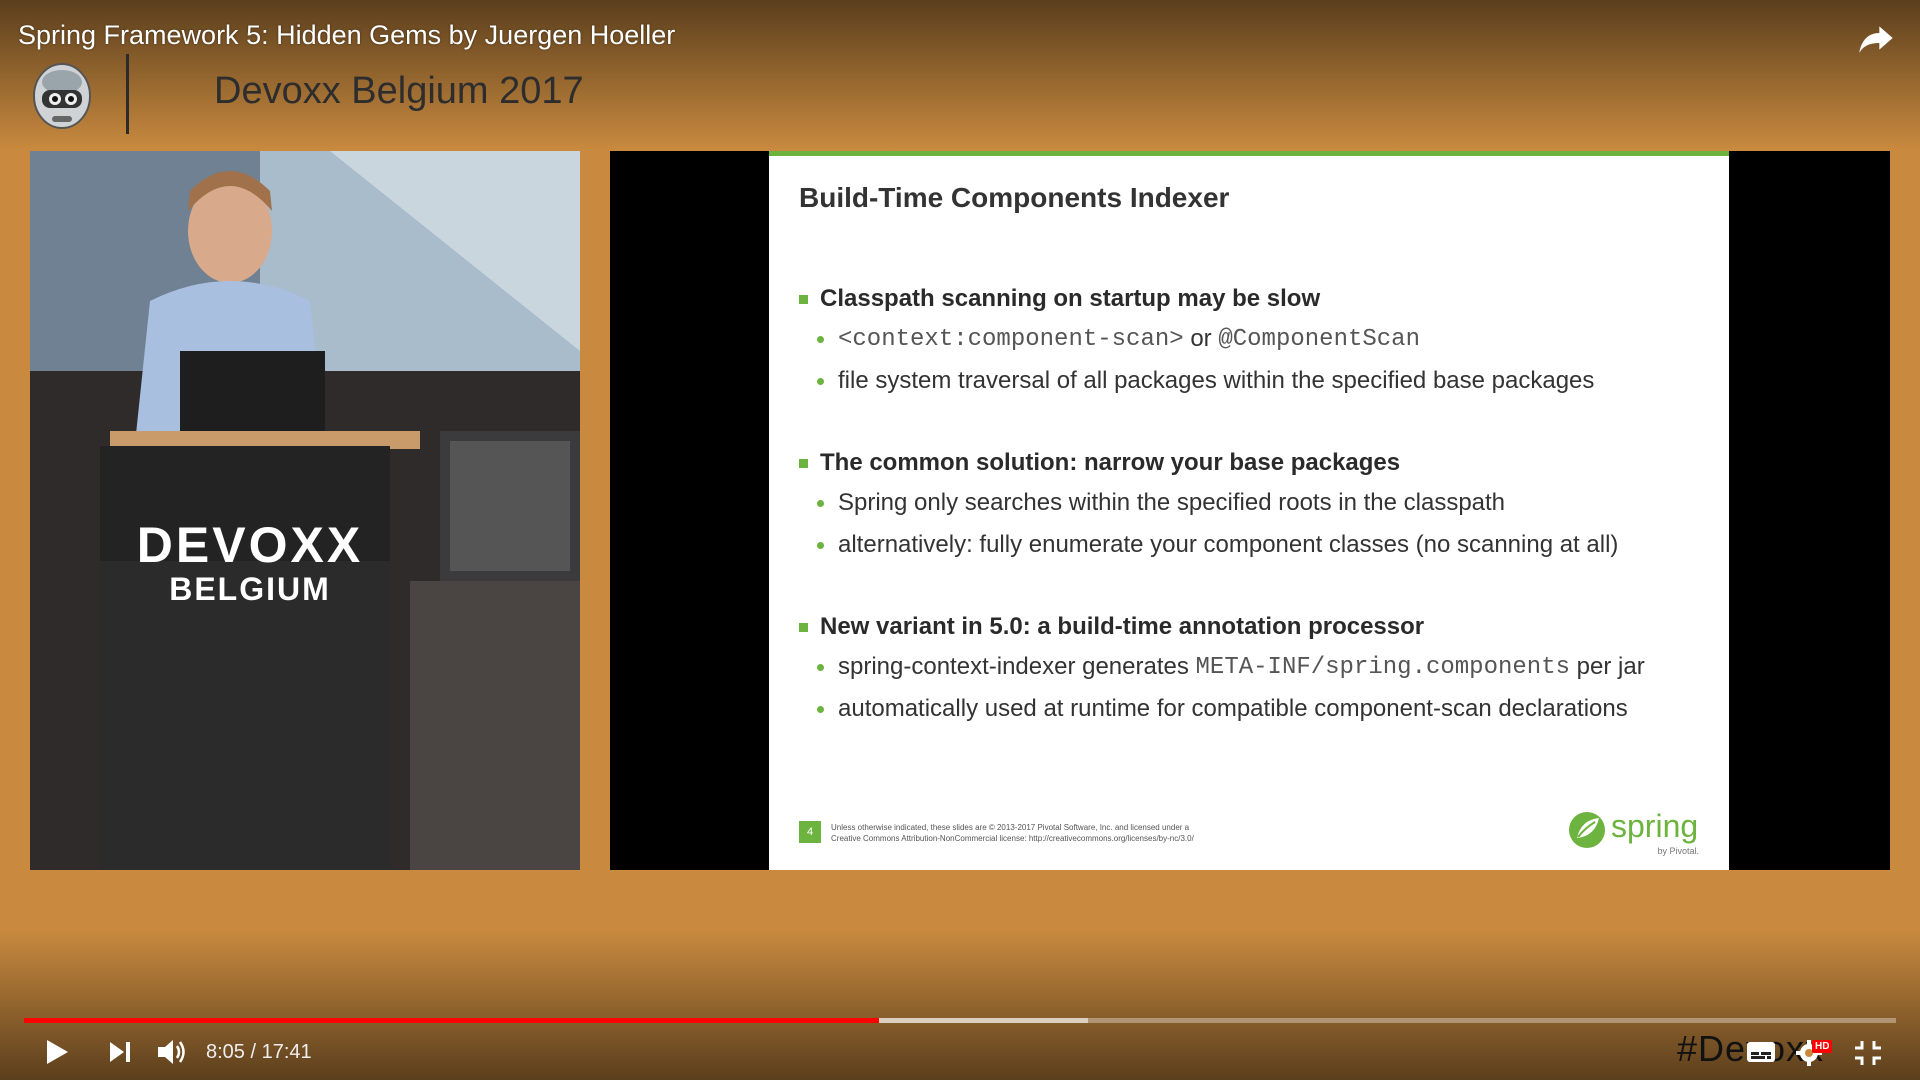  What do you see at coordinates (62, 96) in the screenshot?
I see `devoxx-robot-logo` at bounding box center [62, 96].